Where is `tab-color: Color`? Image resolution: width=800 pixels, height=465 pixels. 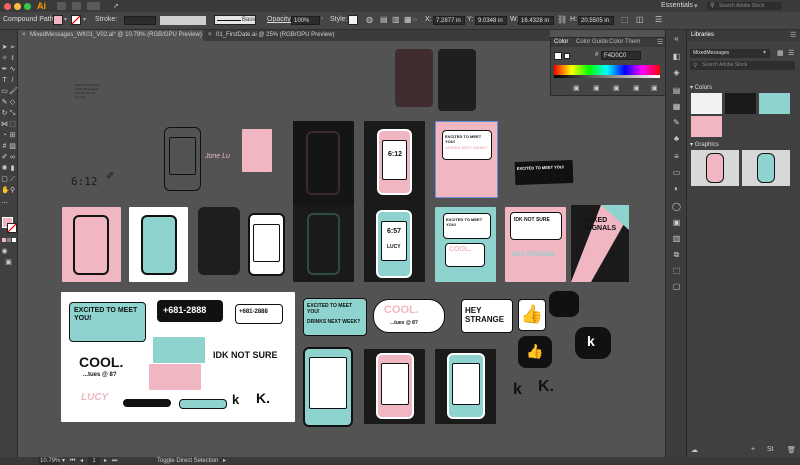
tab-color: Color is located at coordinates (561, 42).